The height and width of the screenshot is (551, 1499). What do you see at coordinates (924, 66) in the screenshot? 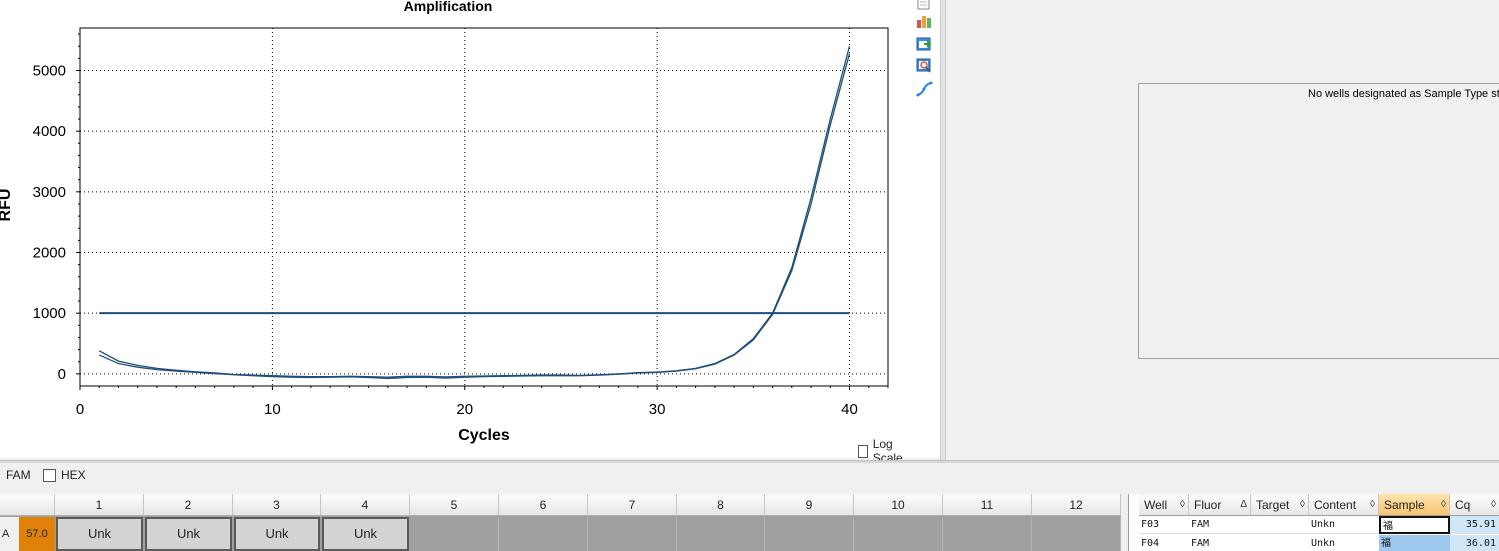
I see `zoom-icon` at bounding box center [924, 66].